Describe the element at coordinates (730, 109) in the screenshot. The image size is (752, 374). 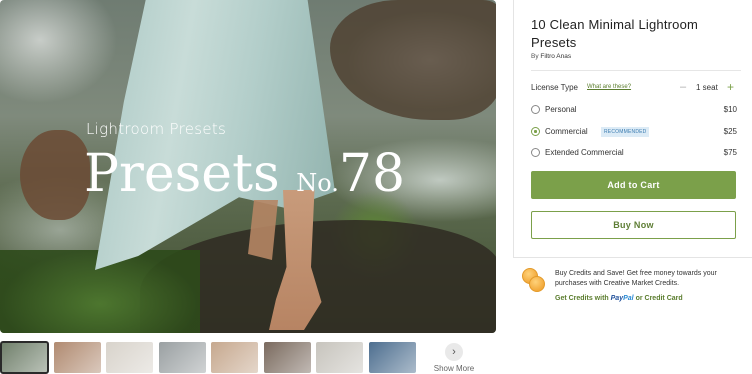
I see `license-option-price: $10` at that location.